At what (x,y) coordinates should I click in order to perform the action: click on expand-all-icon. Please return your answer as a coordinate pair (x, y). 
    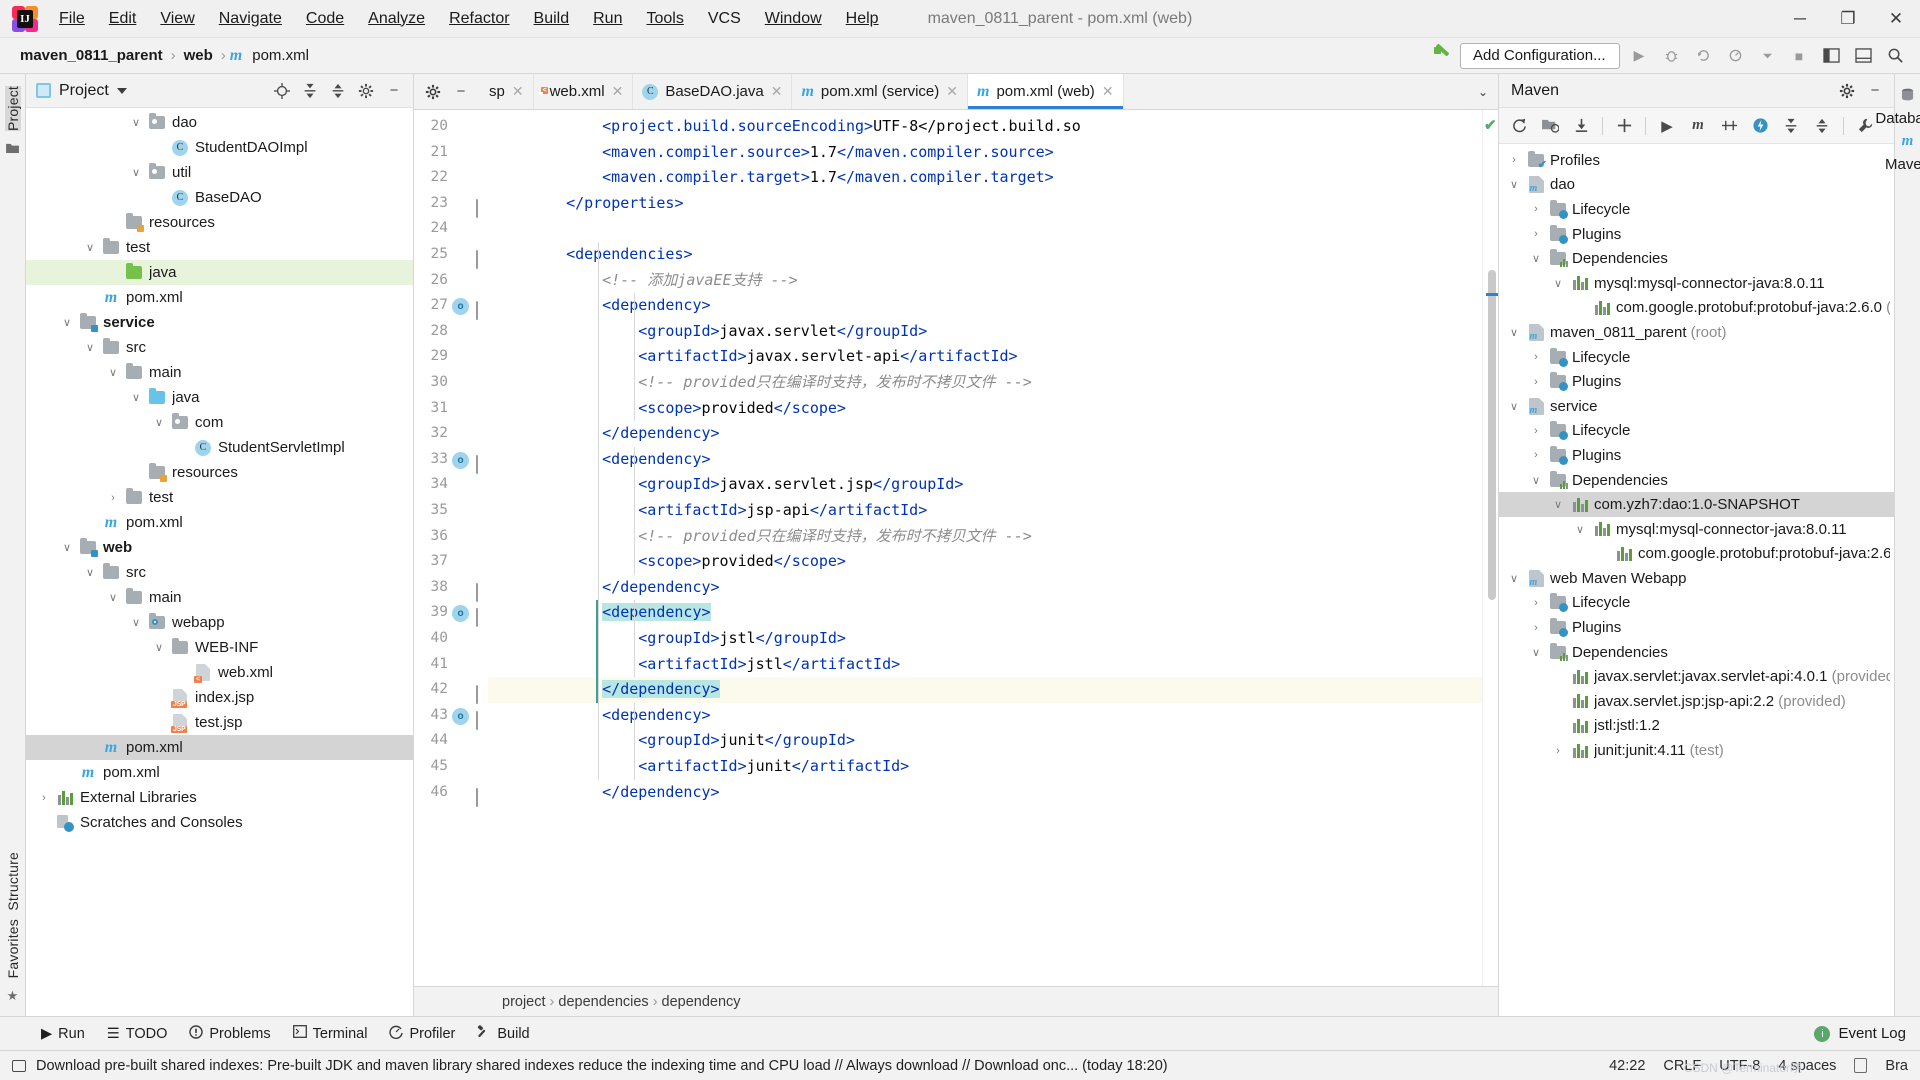
    Looking at the image, I should click on (1791, 126).